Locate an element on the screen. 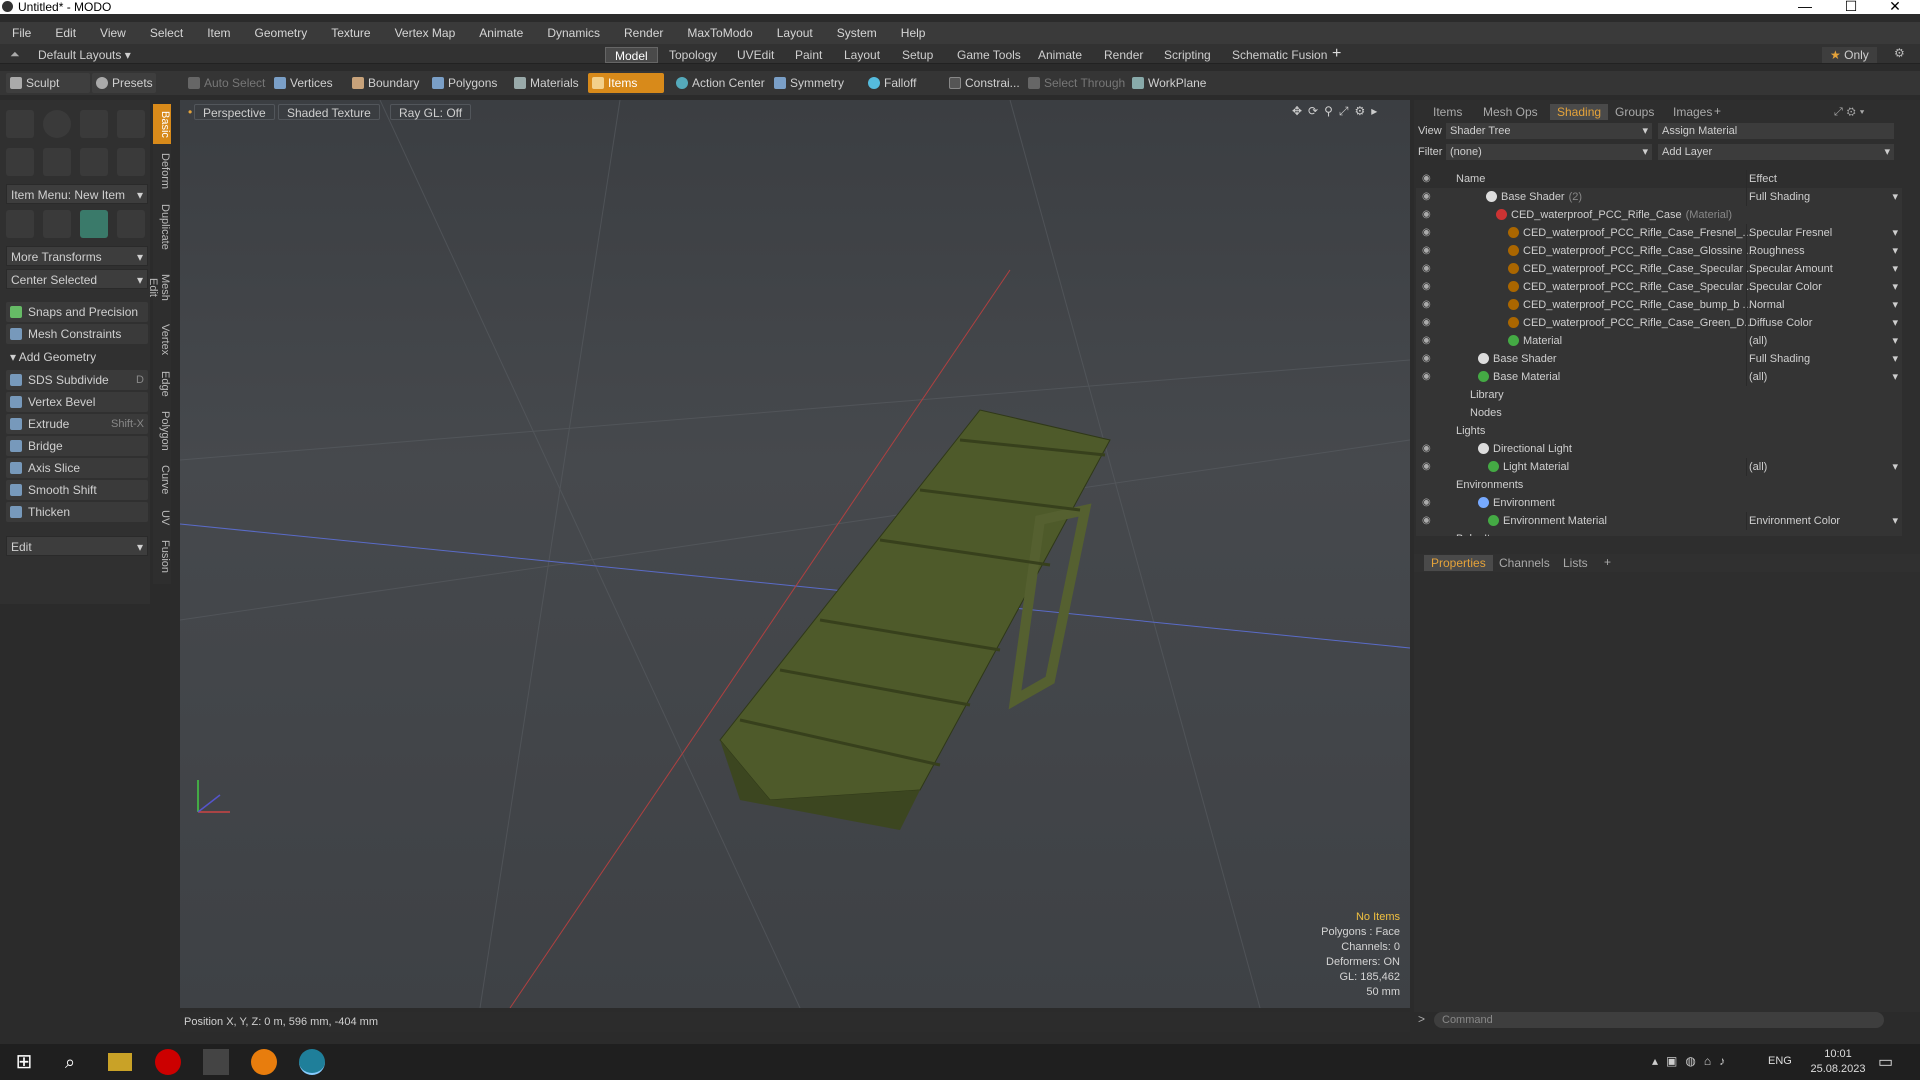 The height and width of the screenshot is (1080, 1920). tab-basic: Basic is located at coordinates (162, 124).